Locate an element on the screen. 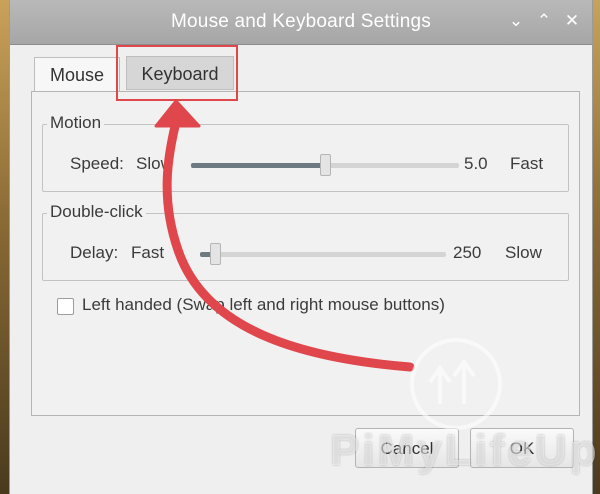 This screenshot has height=494, width=600. pimylifeup-logo is located at coordinates (456, 384).